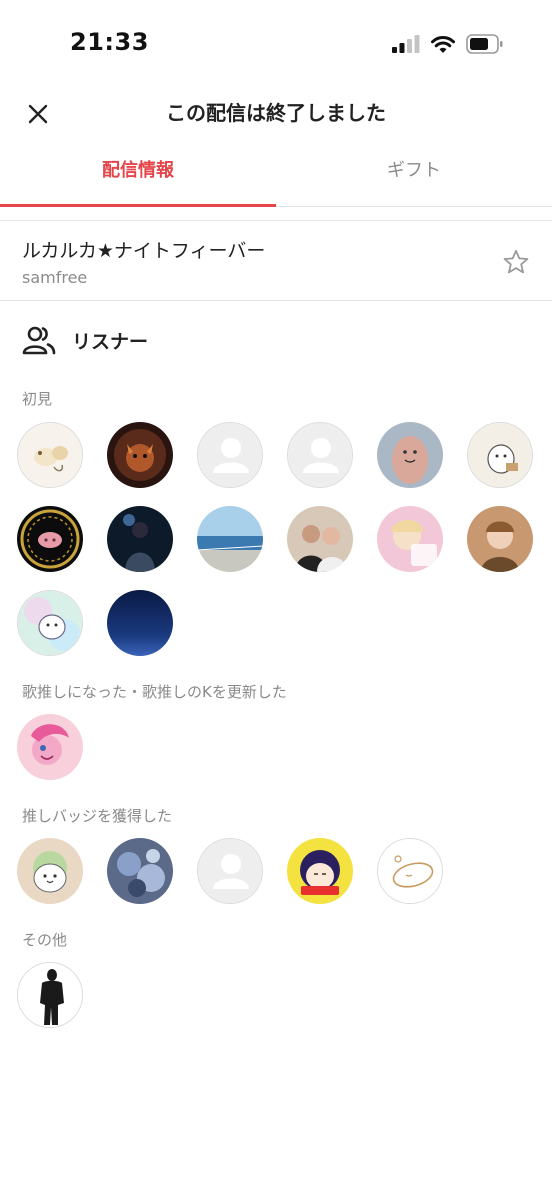  What do you see at coordinates (406, 44) in the screenshot?
I see `signal-icon` at bounding box center [406, 44].